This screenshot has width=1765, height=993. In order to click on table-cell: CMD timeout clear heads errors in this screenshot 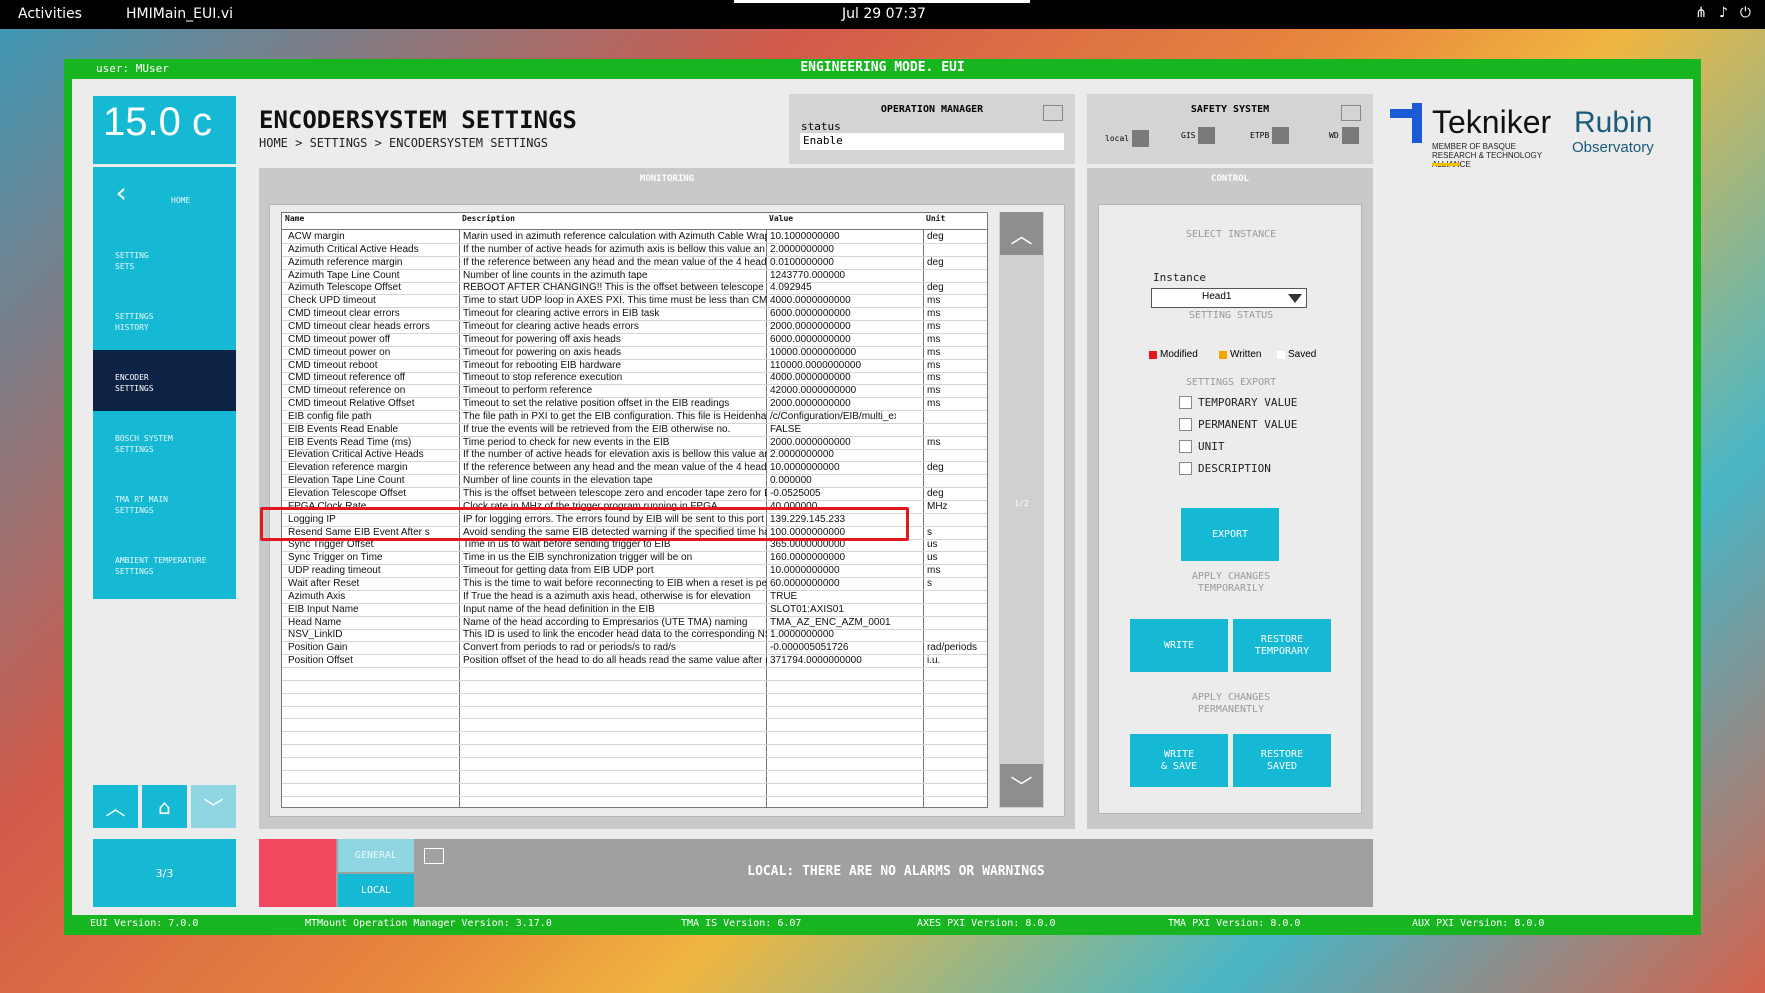, I will do `click(359, 326)`.